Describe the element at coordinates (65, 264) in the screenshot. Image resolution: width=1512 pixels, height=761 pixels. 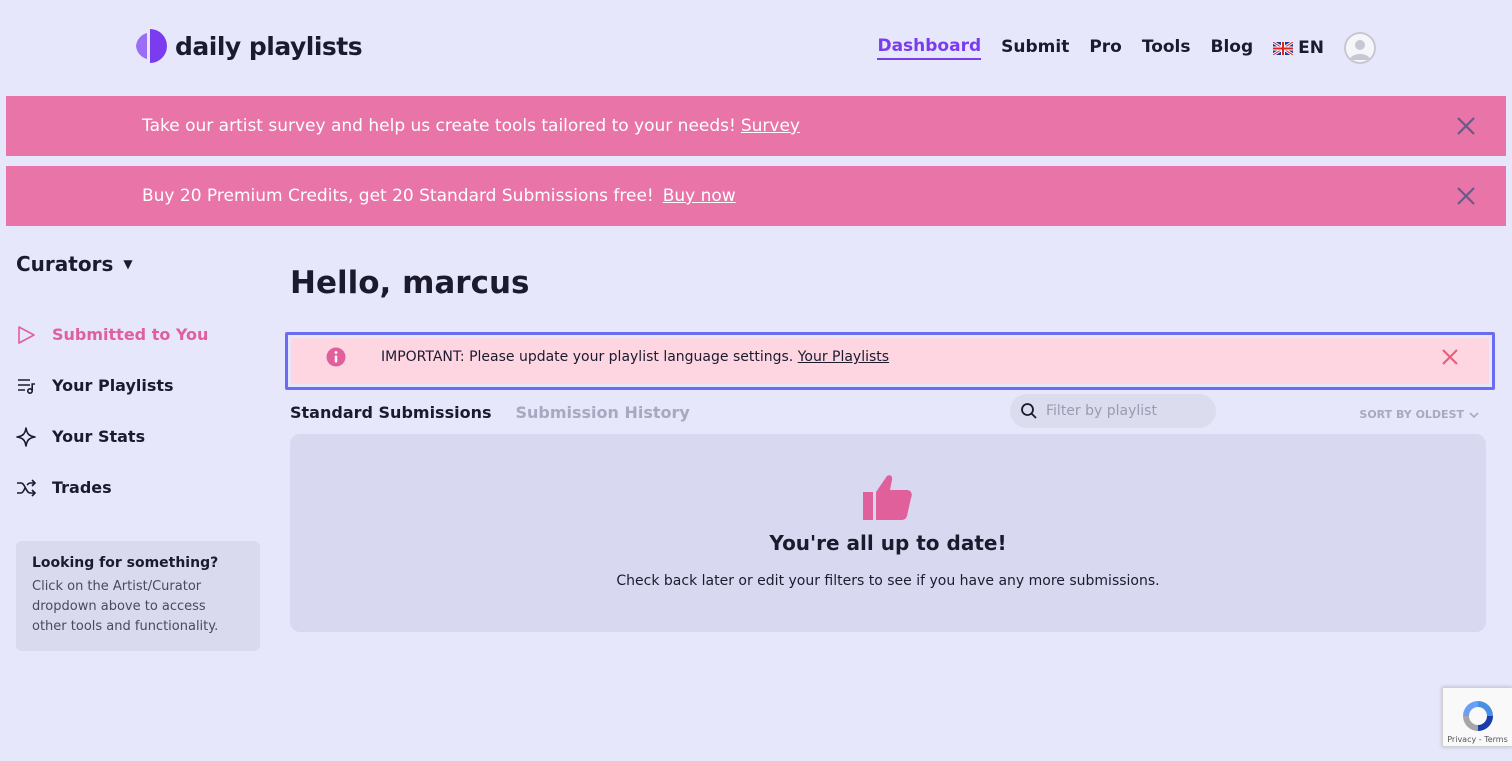
I see `role-label: Curators` at that location.